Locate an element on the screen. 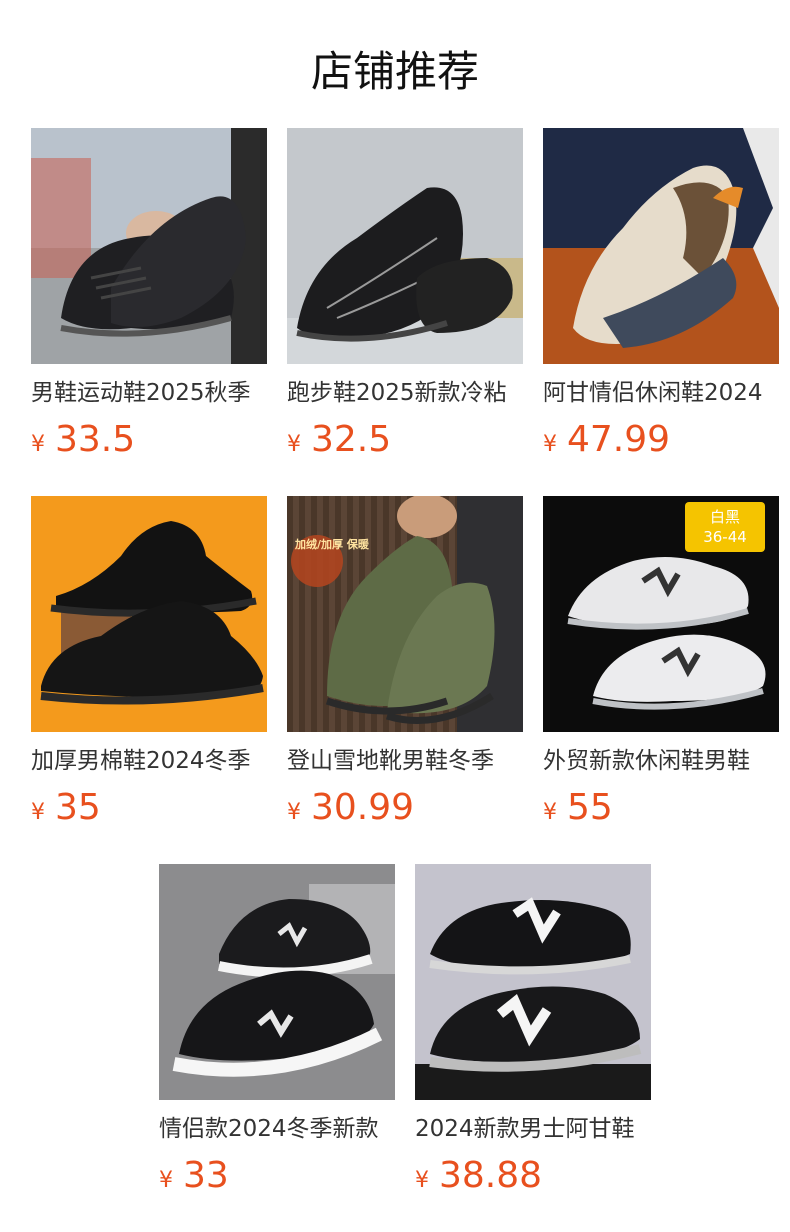  price-value: 30.99 is located at coordinates (363, 807).